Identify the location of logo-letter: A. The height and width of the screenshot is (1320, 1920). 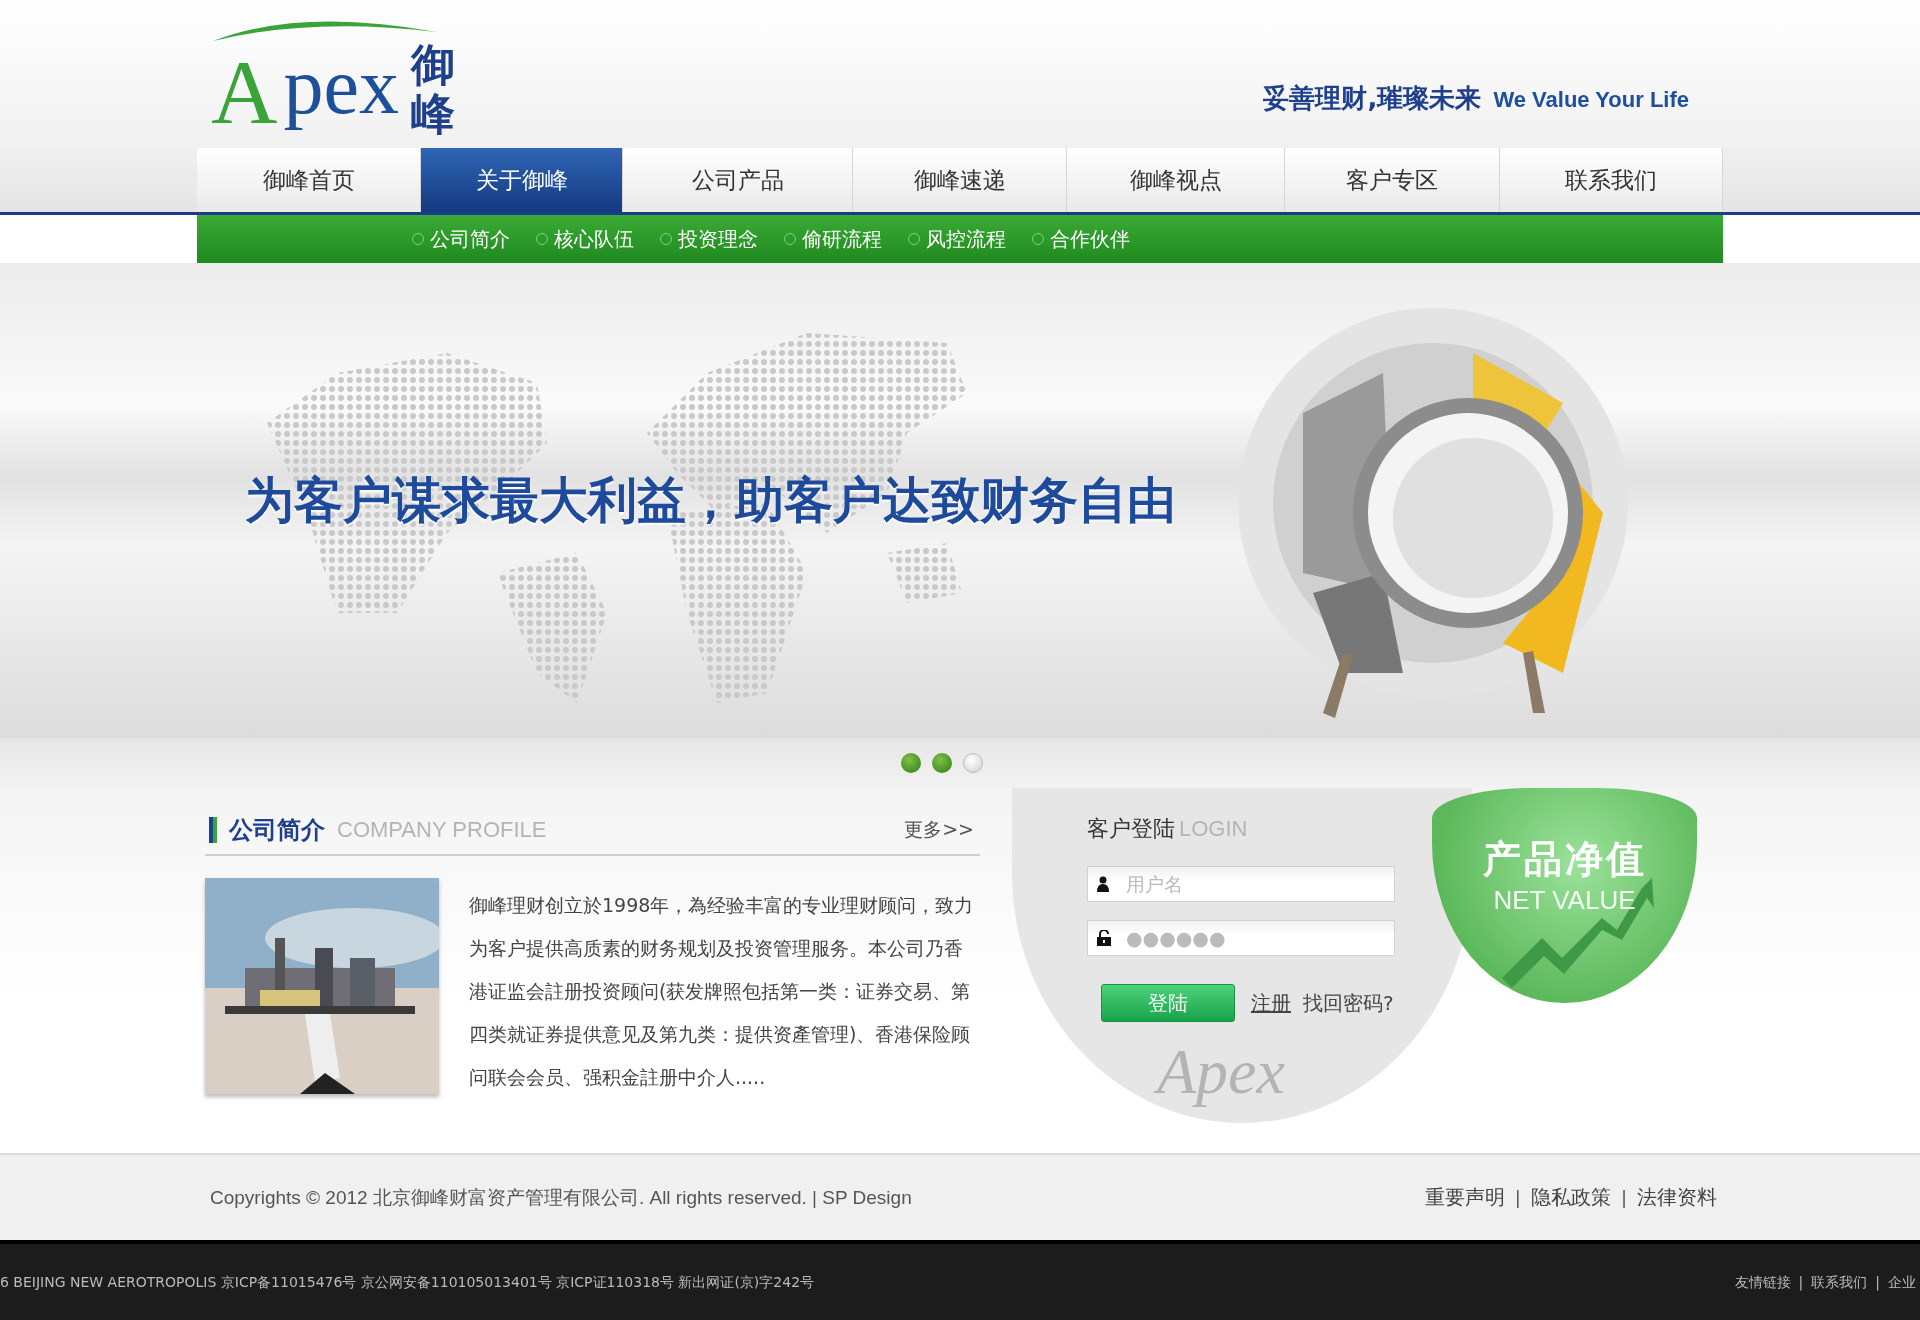
(244, 92).